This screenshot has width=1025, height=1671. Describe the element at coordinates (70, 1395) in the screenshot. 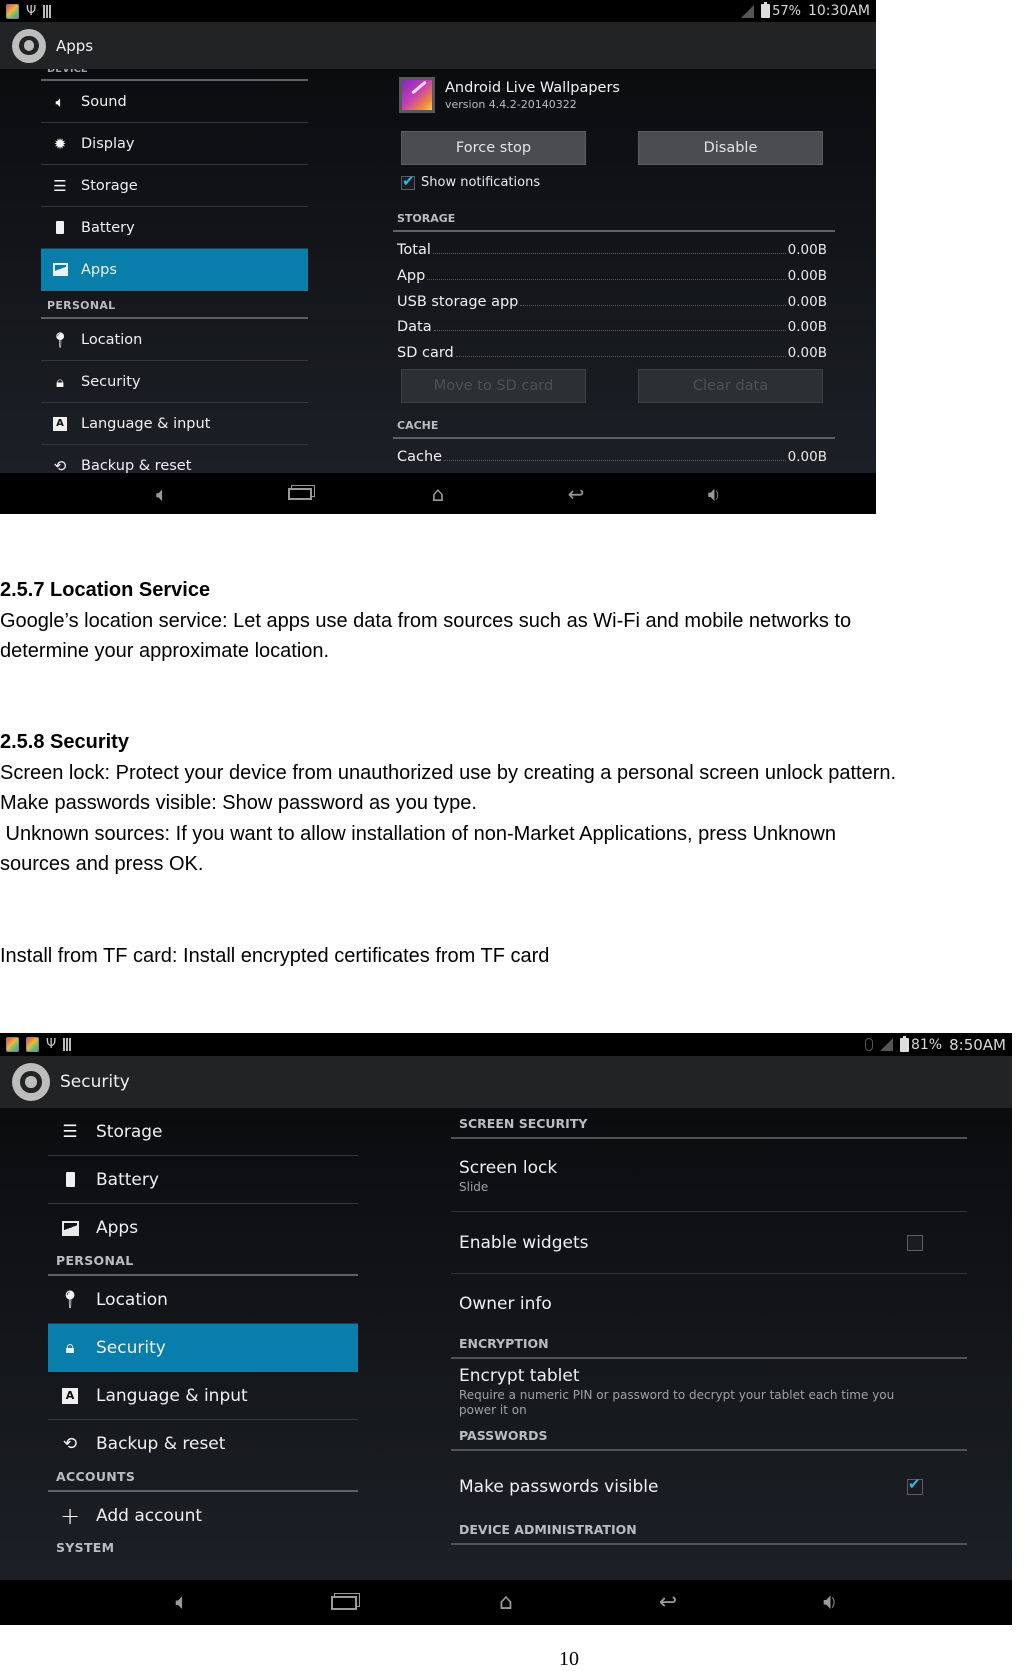

I see `keyboard-a-icon: A` at that location.